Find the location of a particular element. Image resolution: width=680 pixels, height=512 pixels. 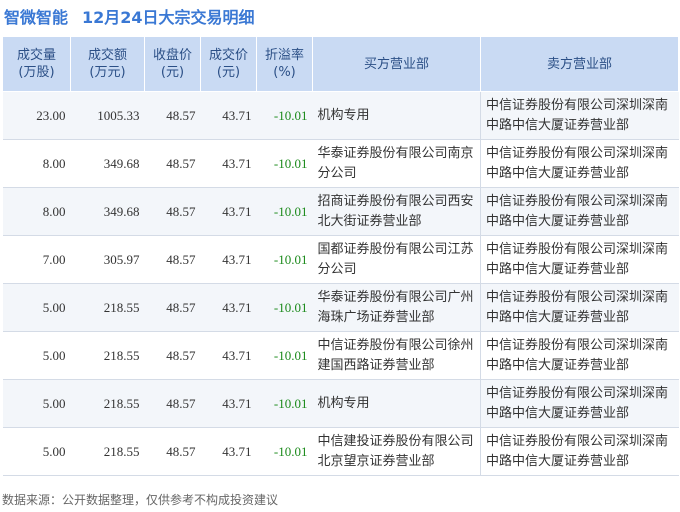

cell-volume: 7.00 is located at coordinates (36, 259).